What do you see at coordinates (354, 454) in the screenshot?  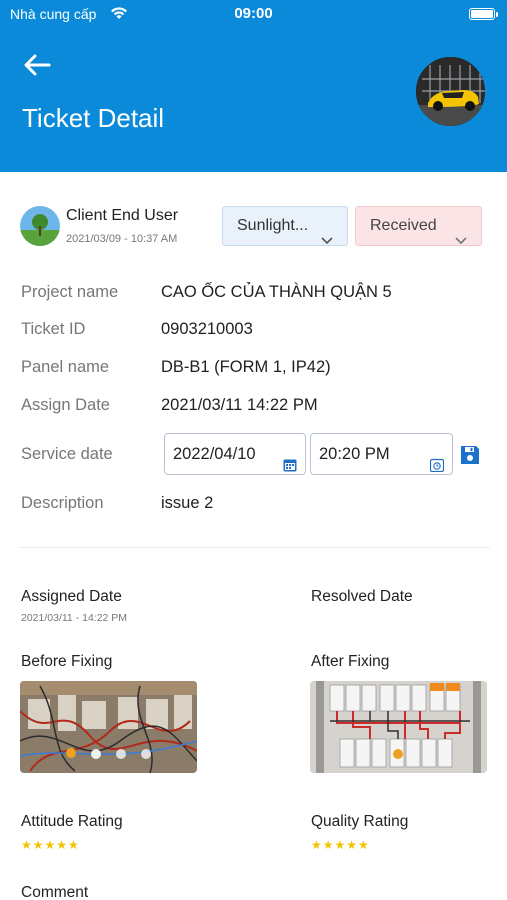 I see `service-time-value: 20:20 PM` at bounding box center [354, 454].